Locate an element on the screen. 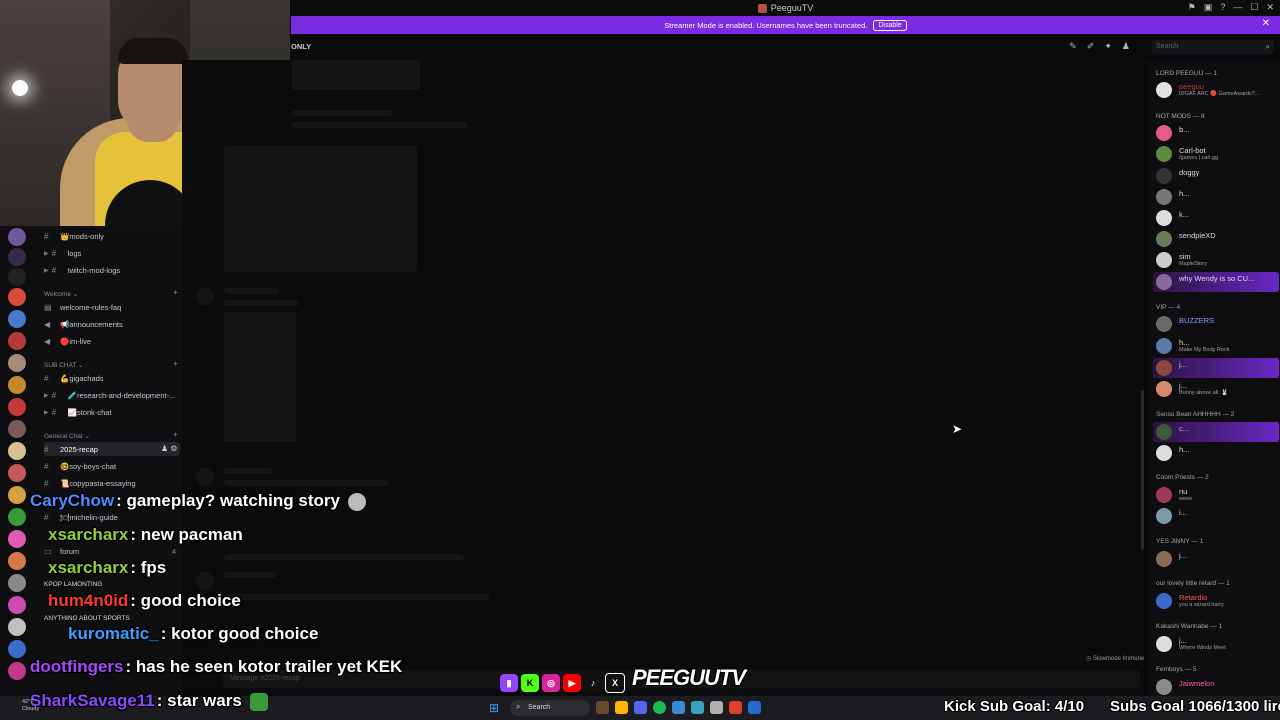  category-welcome: Welcome ⌄ is located at coordinates (61, 294).